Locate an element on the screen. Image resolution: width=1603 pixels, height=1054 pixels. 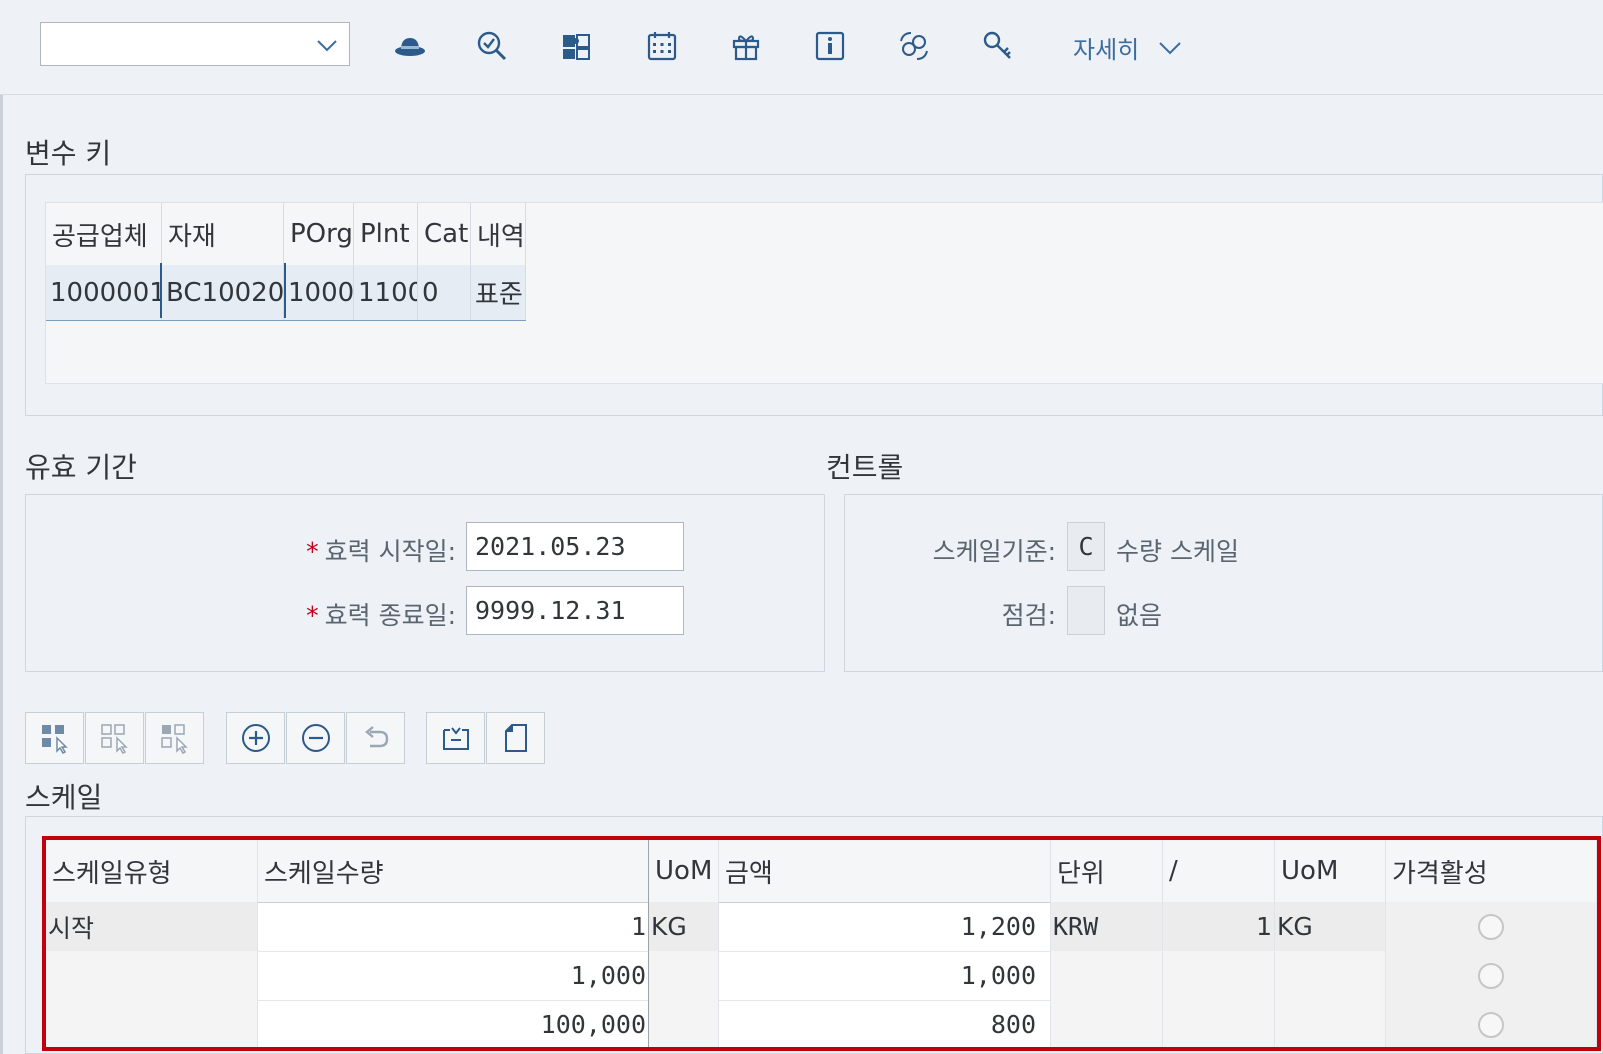
column-header: 단위 is located at coordinates (1107, 871).